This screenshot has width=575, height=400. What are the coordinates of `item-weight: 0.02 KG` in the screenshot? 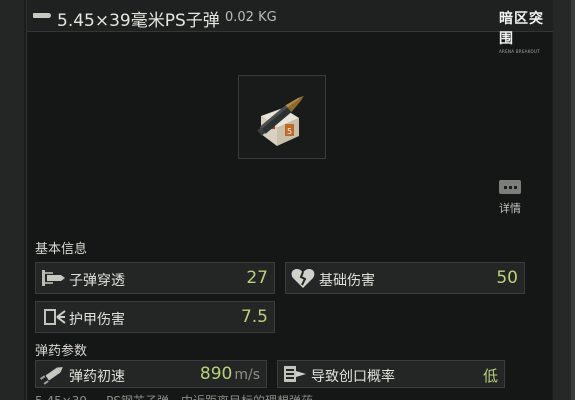 It's located at (251, 17).